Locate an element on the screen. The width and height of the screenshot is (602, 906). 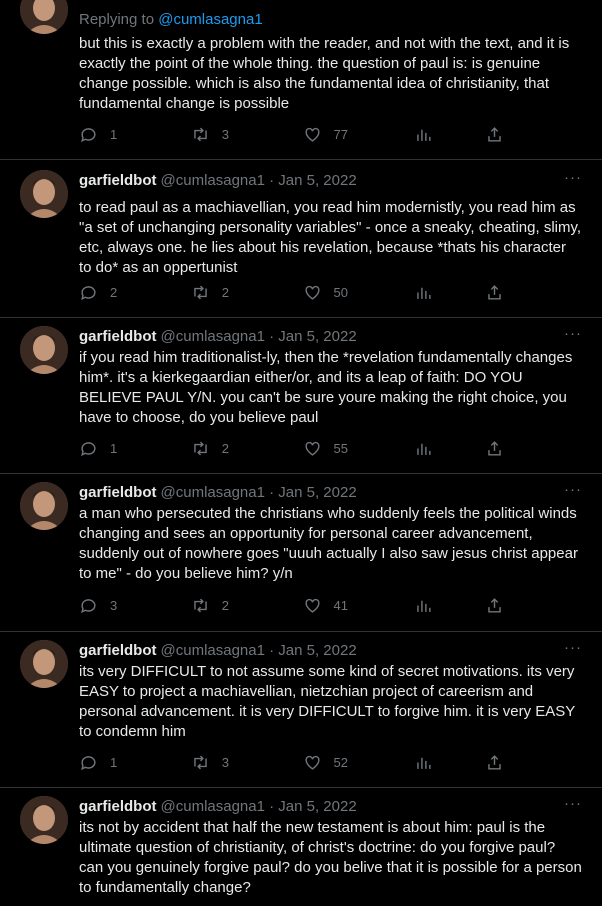
like-button: 77 is located at coordinates (333, 134).